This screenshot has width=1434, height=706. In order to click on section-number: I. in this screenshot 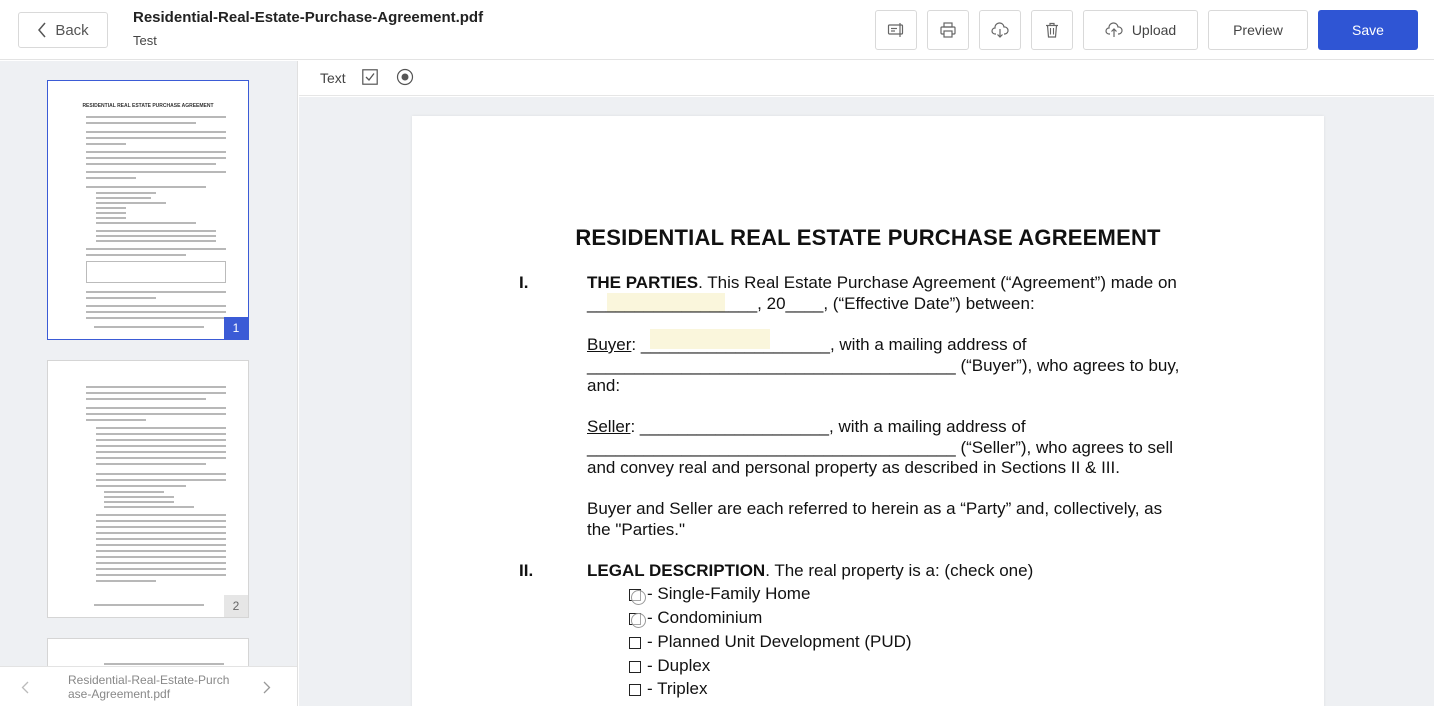, I will do `click(524, 282)`.